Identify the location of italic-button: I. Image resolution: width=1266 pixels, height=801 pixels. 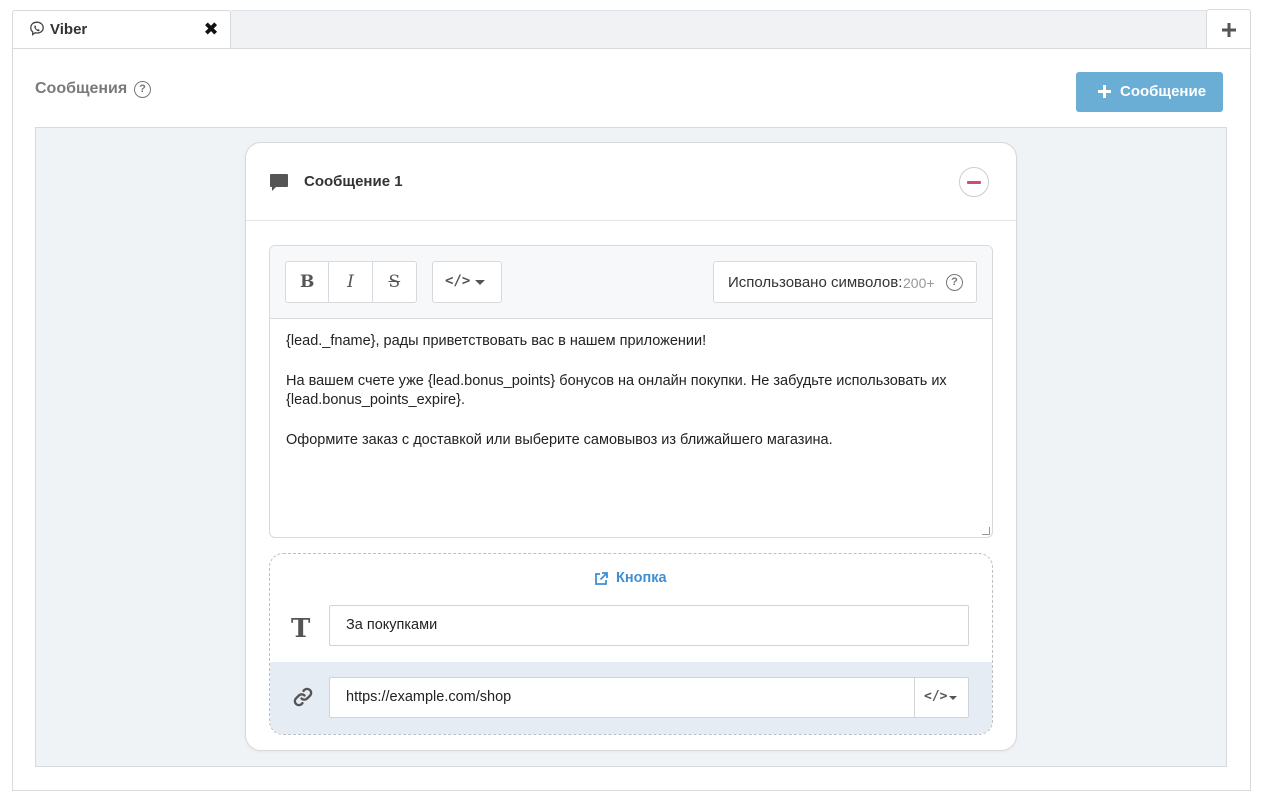
(351, 282).